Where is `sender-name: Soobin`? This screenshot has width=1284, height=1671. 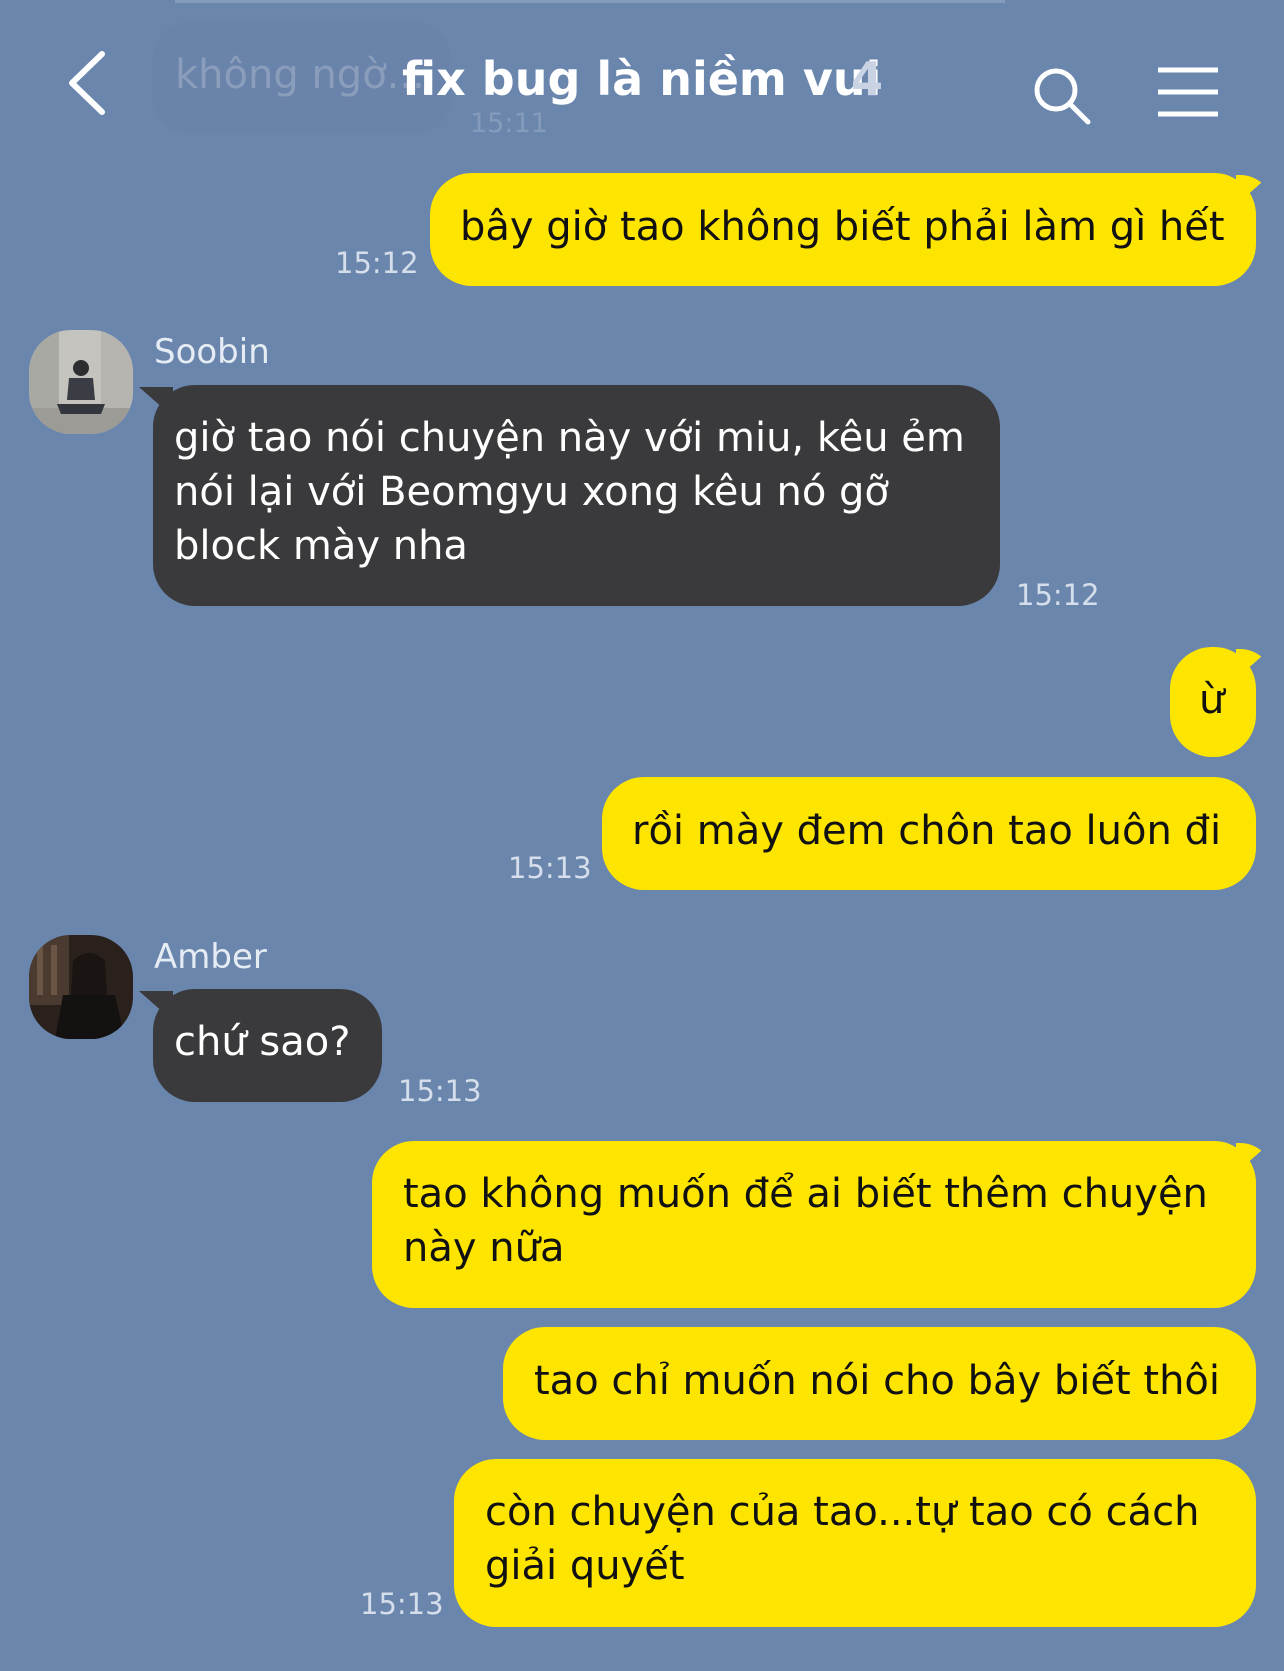
sender-name: Soobin is located at coordinates (212, 352).